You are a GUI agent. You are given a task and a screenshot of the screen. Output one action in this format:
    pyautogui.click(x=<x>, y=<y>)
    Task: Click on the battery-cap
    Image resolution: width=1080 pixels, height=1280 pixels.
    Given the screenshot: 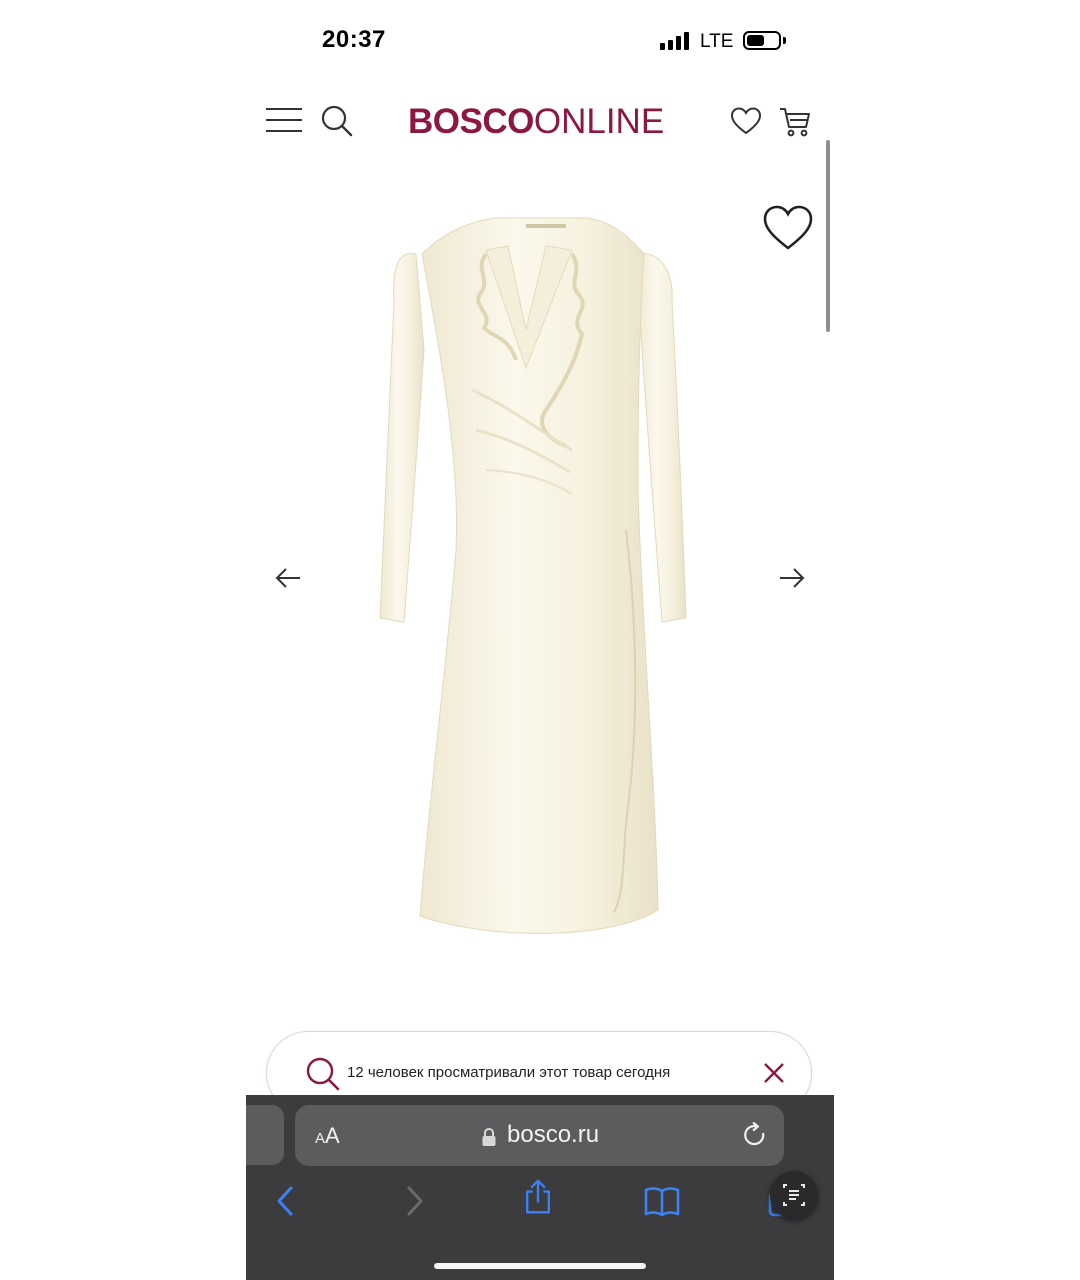 What is the action you would take?
    pyautogui.click(x=784, y=40)
    